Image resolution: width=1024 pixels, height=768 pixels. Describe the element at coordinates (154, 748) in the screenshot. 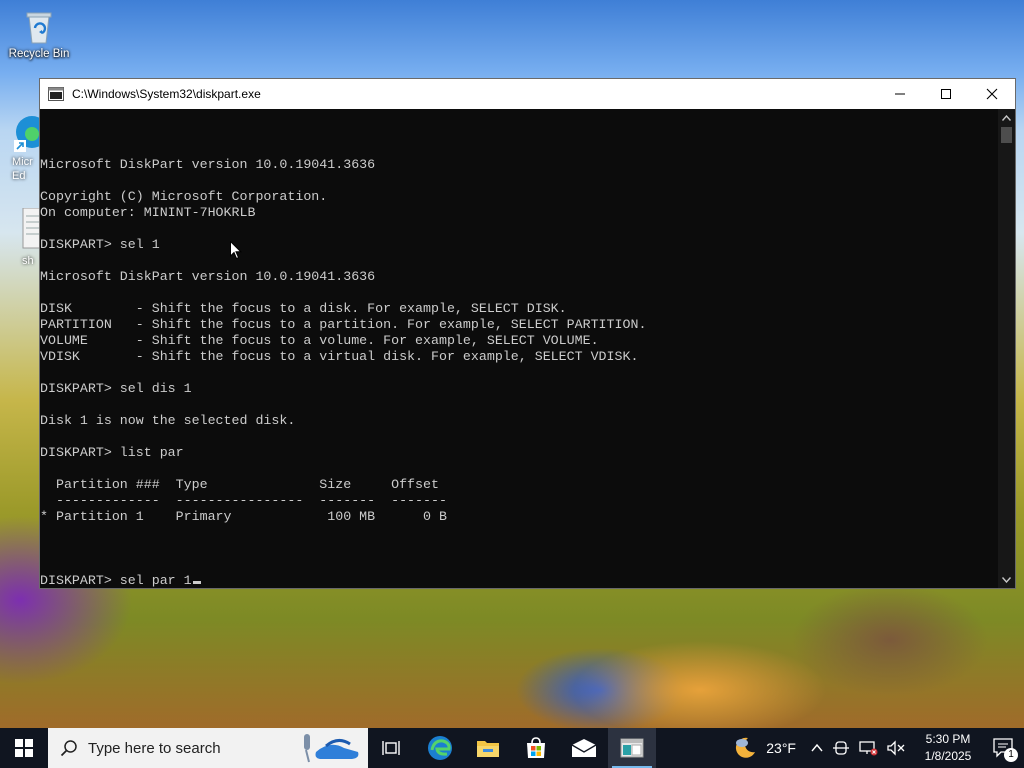

I see `search-placeholder: Type here to search` at that location.